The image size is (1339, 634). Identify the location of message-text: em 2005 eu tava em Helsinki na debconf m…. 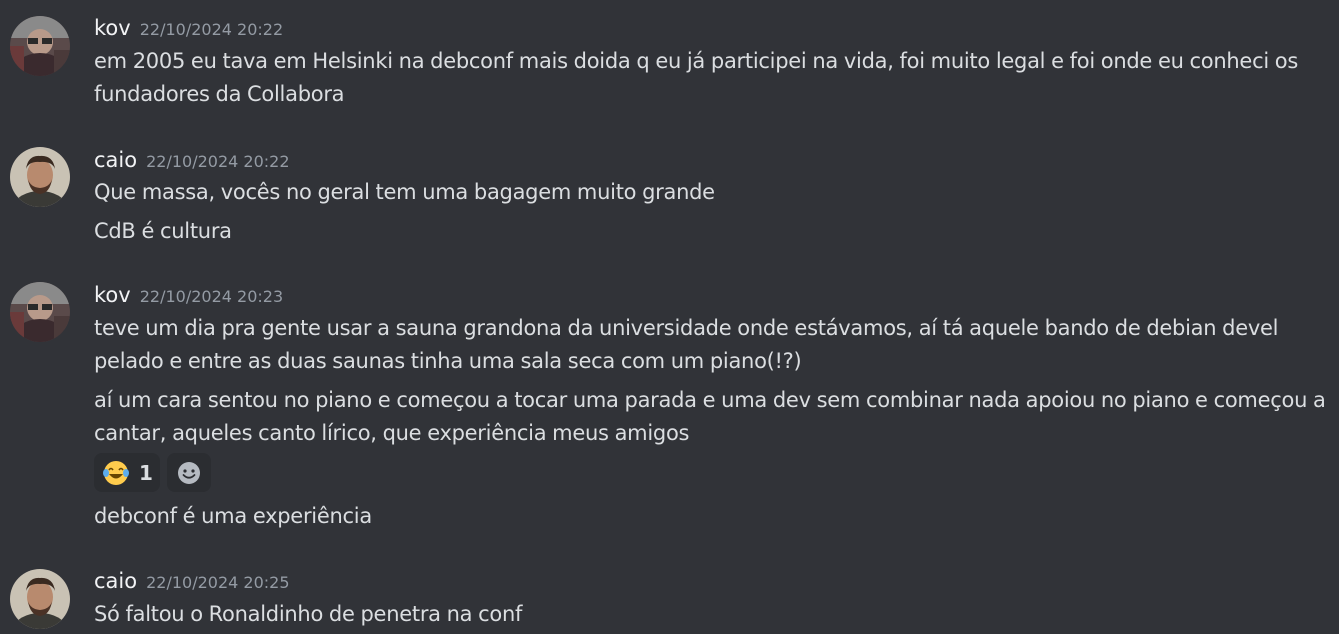
(696, 77).